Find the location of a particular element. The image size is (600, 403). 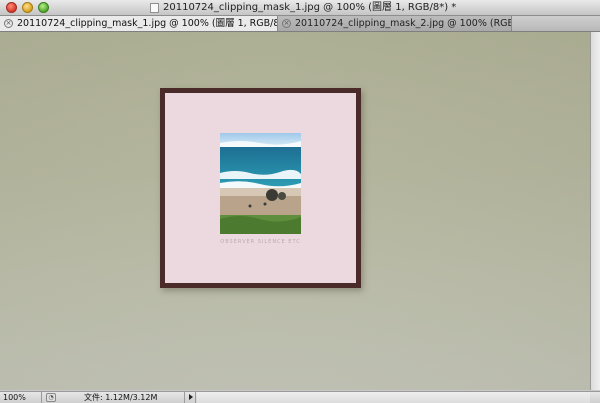

close-window-icon is located at coordinates (11, 7).